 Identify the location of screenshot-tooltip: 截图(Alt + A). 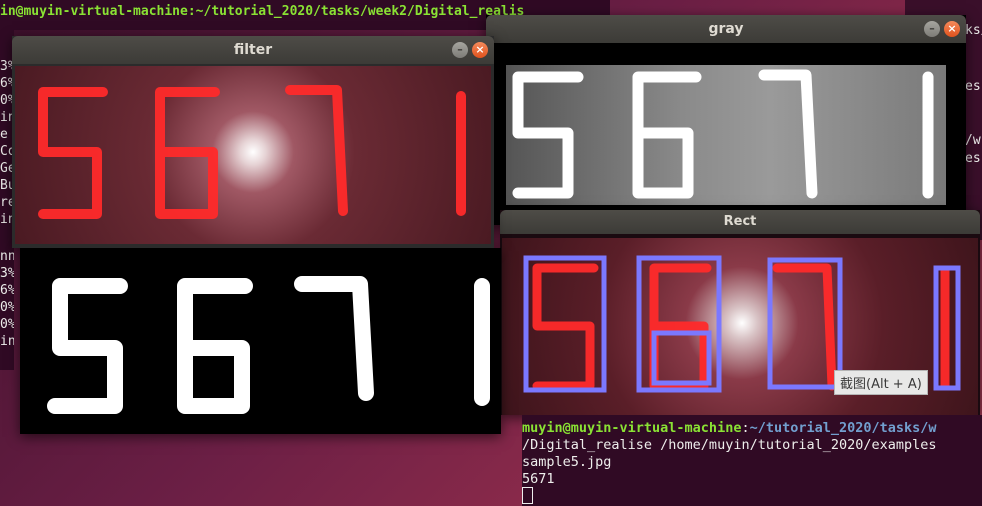
(881, 382).